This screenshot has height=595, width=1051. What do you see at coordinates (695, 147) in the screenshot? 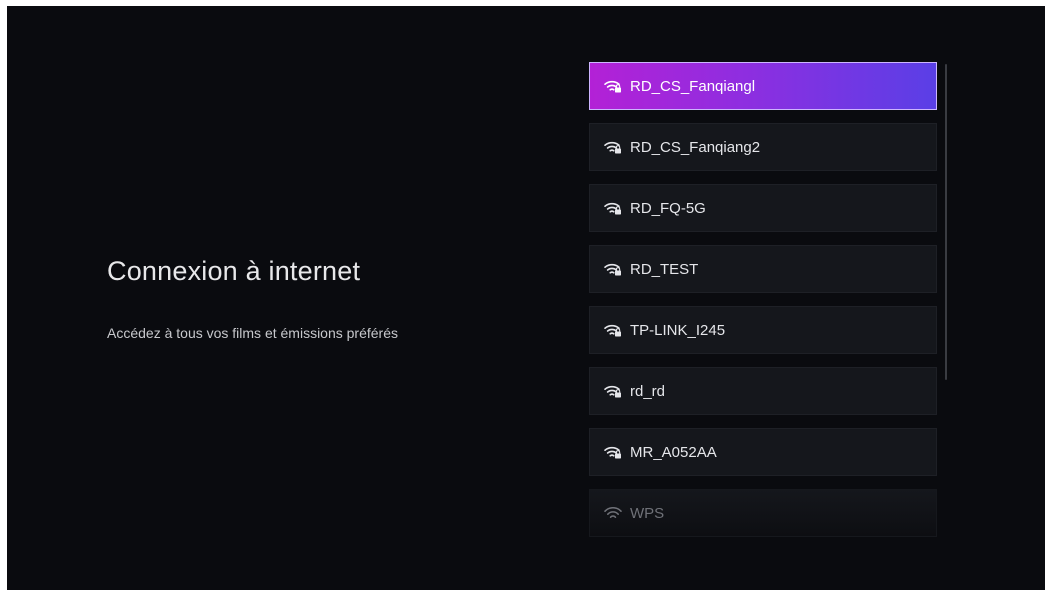
I see `wifi-network-name: RD_CS_Fanqiang2` at bounding box center [695, 147].